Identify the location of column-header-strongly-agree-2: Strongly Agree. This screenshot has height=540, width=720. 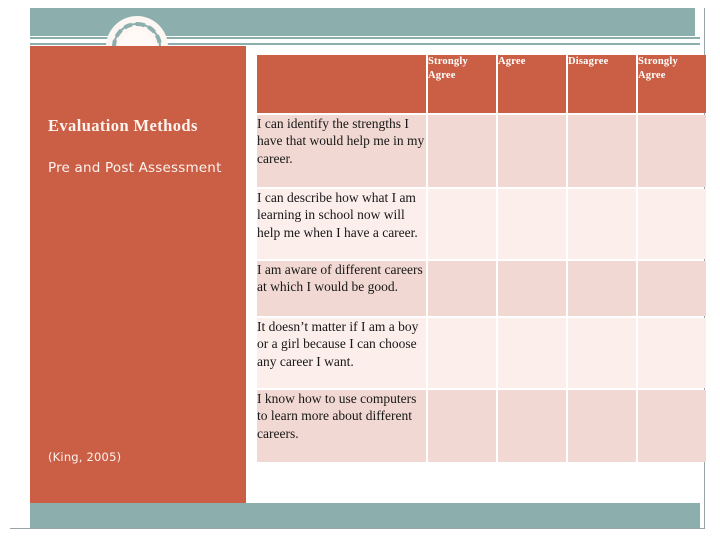
(672, 84).